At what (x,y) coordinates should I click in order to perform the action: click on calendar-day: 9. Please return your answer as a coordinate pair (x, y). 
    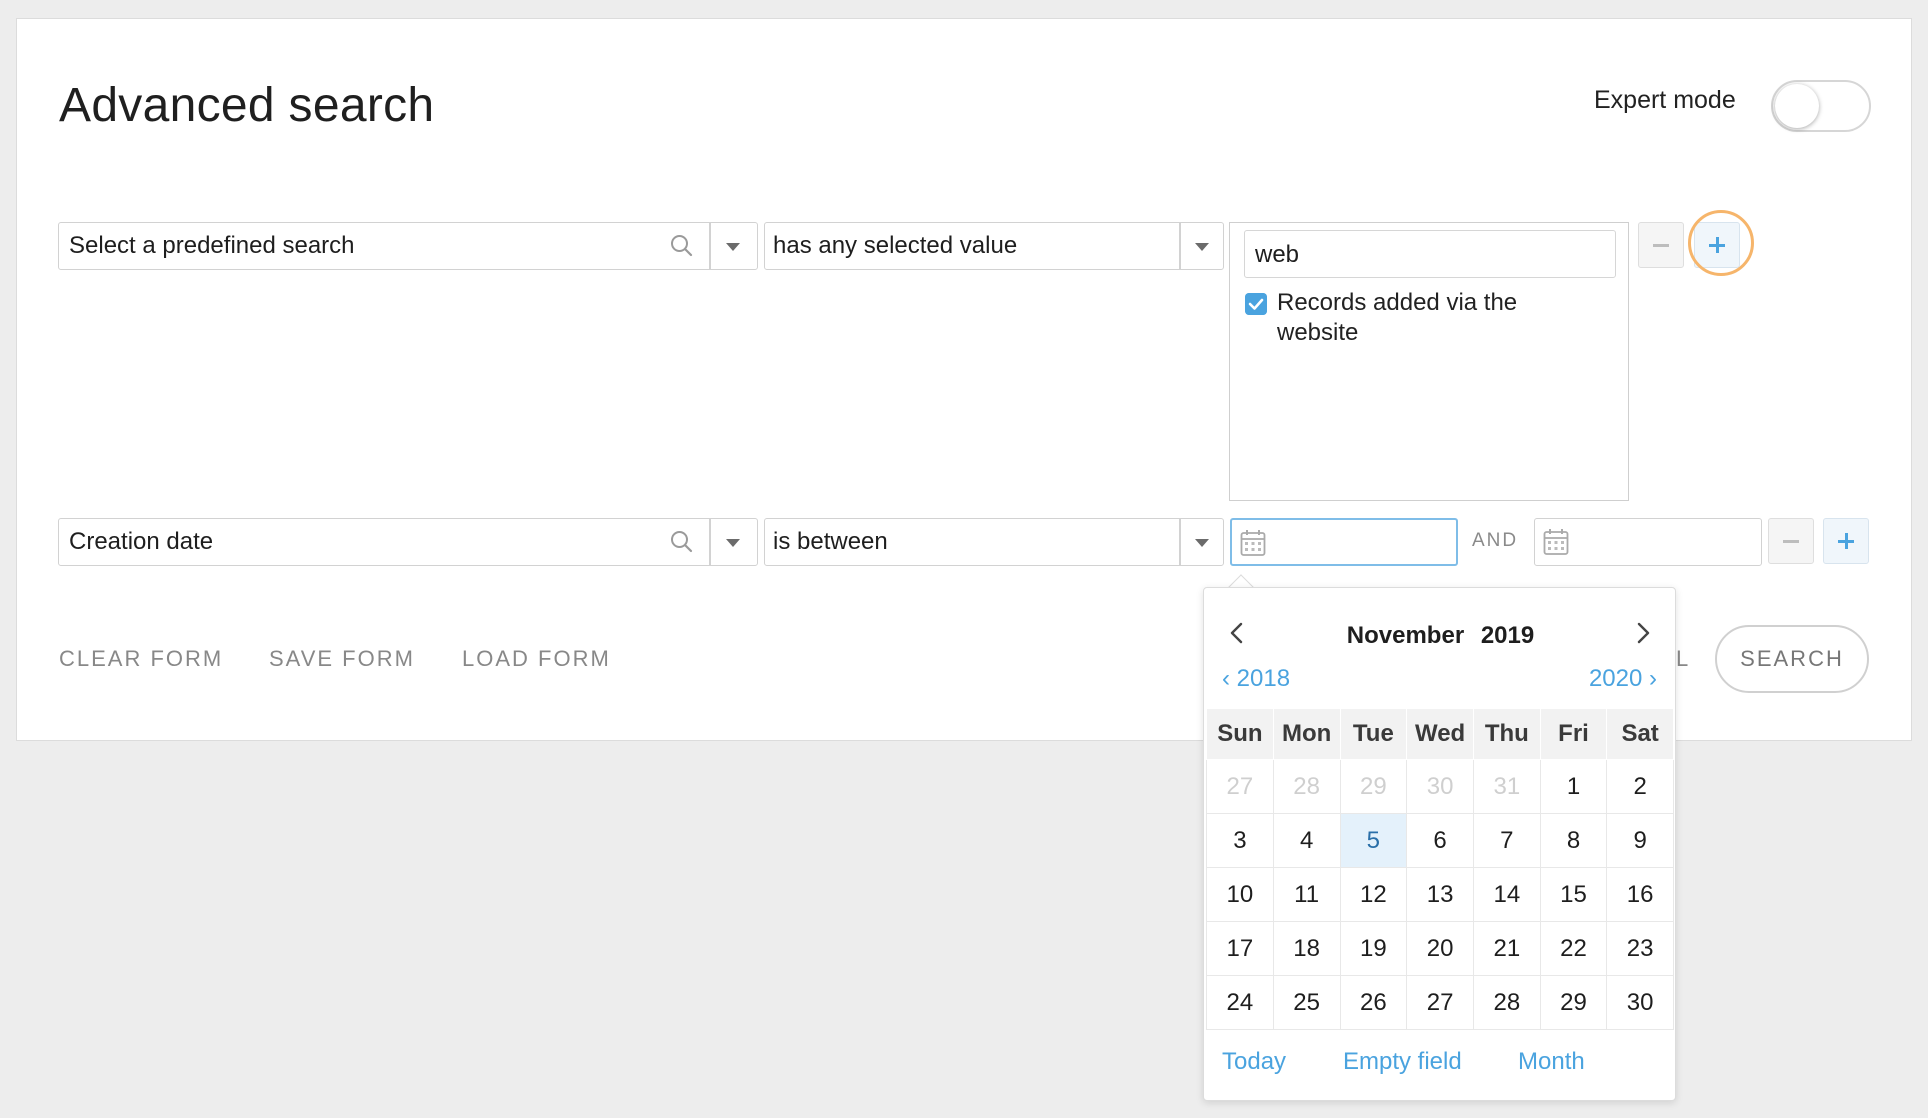
    Looking at the image, I should click on (1640, 840).